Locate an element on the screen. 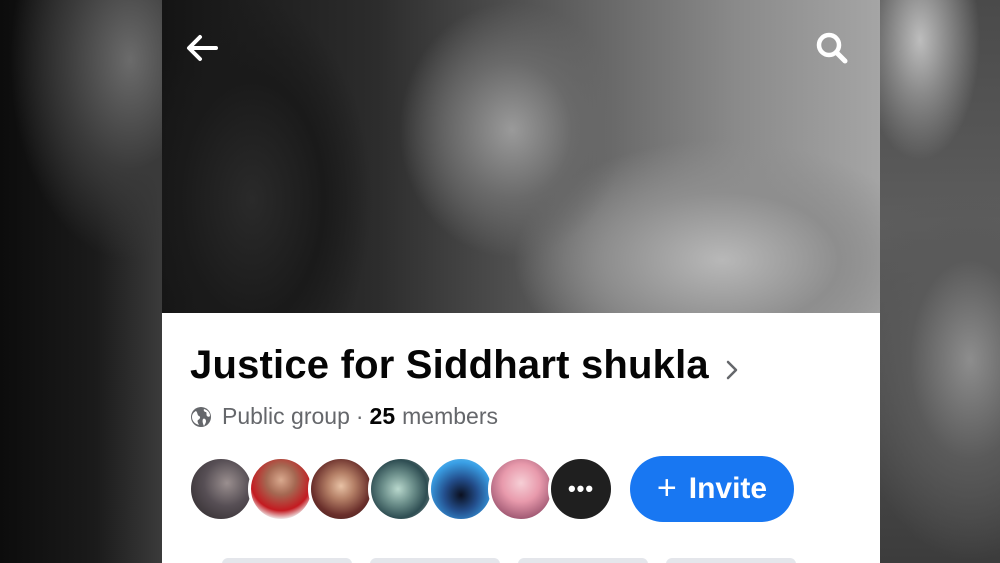 The image size is (1000, 563). privacy-label: Public group is located at coordinates (286, 416).